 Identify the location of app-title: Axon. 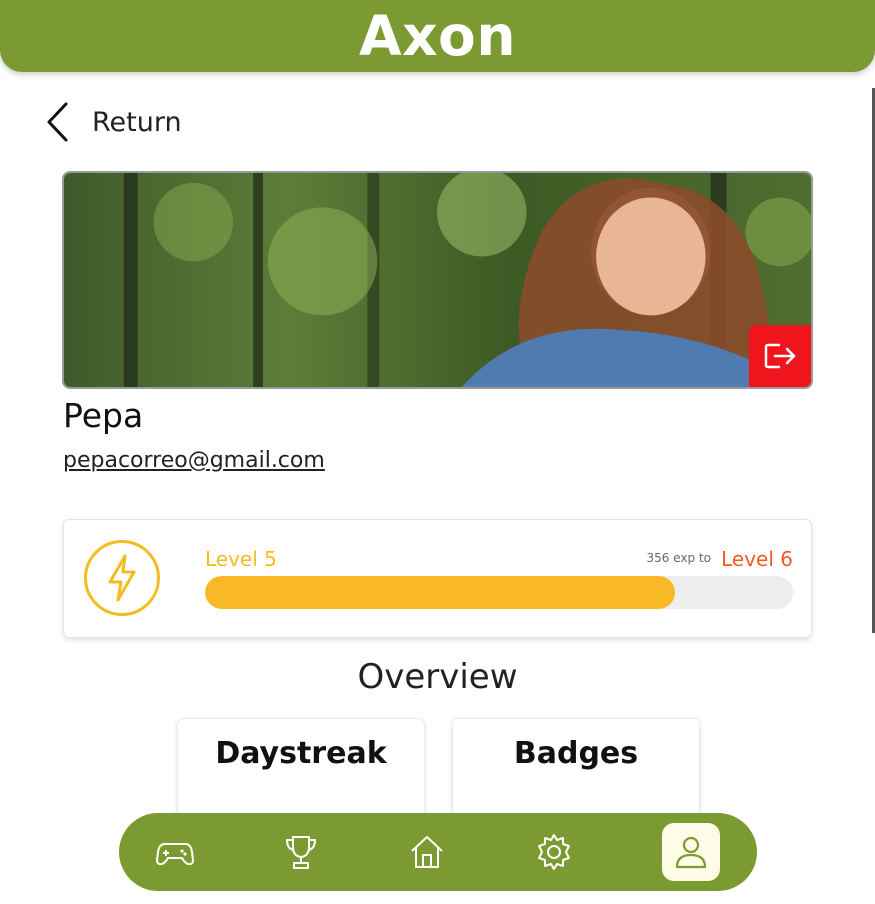
(437, 36).